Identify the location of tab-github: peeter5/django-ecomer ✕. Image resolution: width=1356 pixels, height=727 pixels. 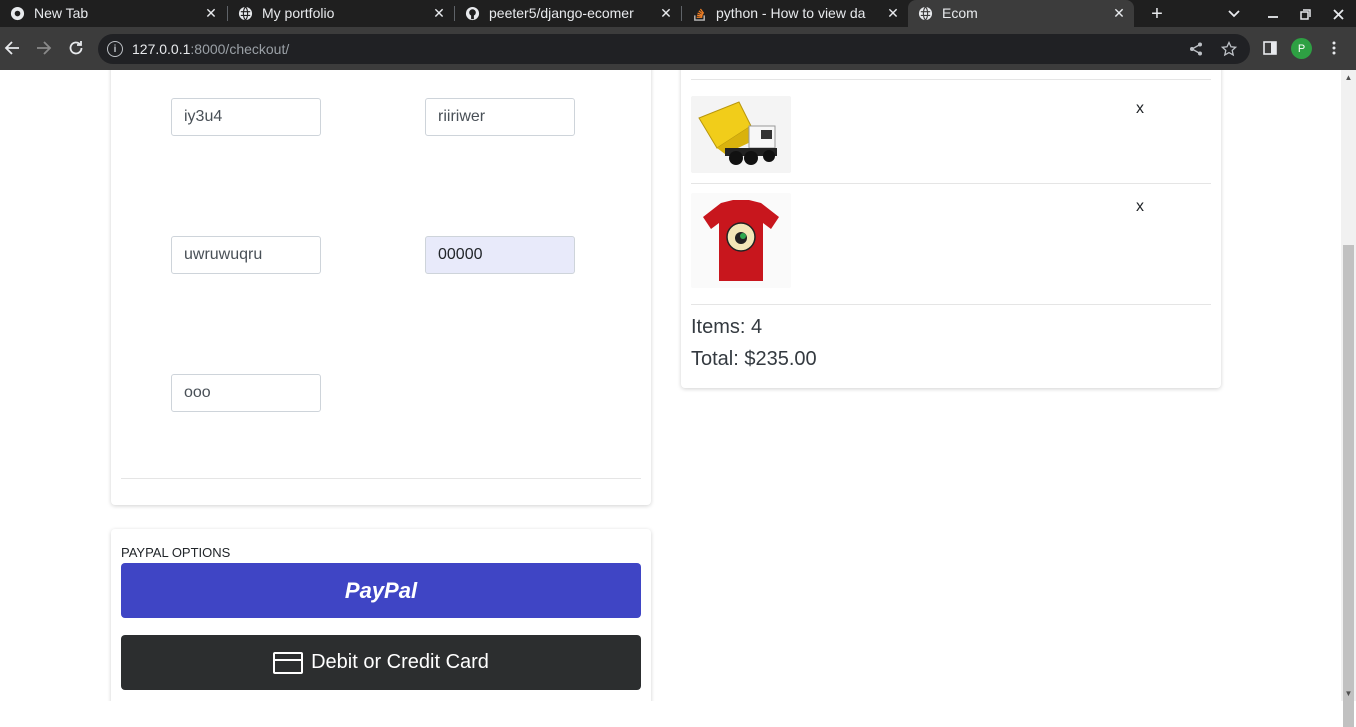
(568, 13).